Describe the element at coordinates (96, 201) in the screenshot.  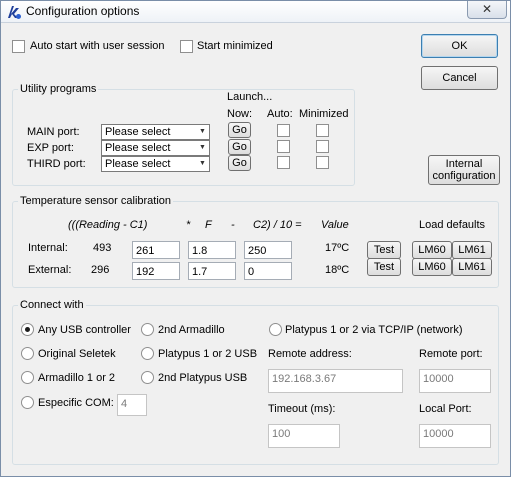
I see `temperature-calibration-title: Temperature sensor calibration` at that location.